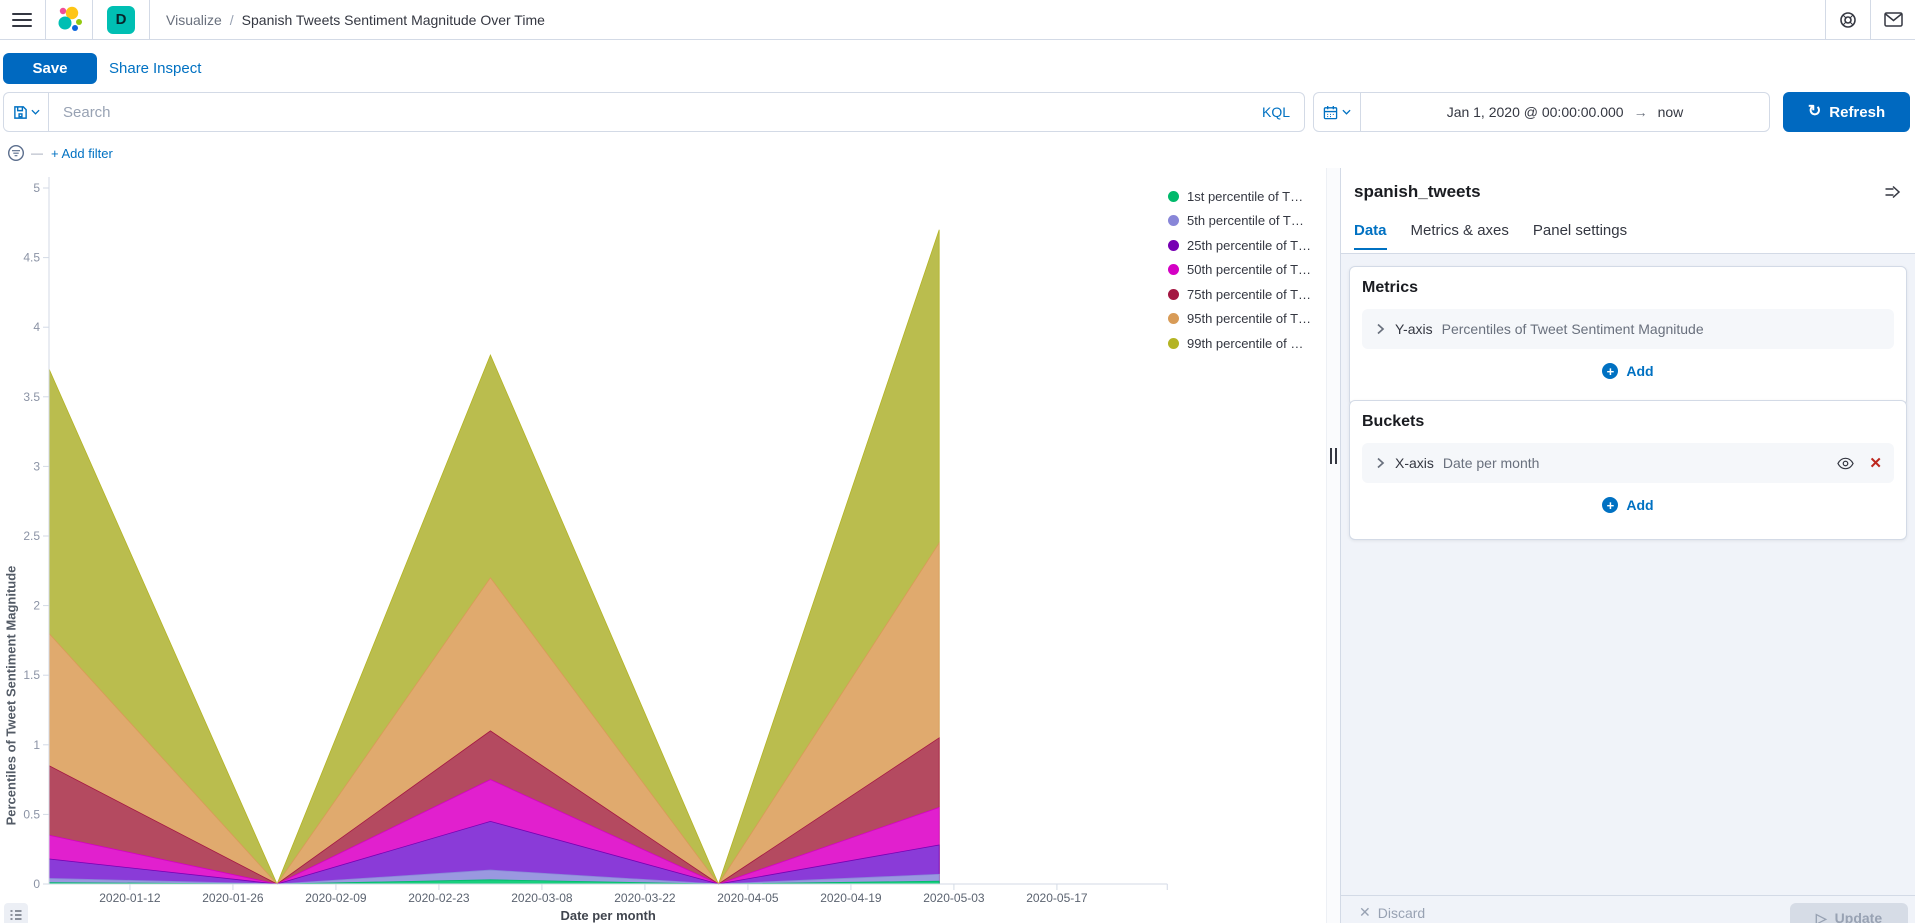 The width and height of the screenshot is (1915, 923). I want to click on x-axis-tick-label: 2020-01-12, so click(130, 898).